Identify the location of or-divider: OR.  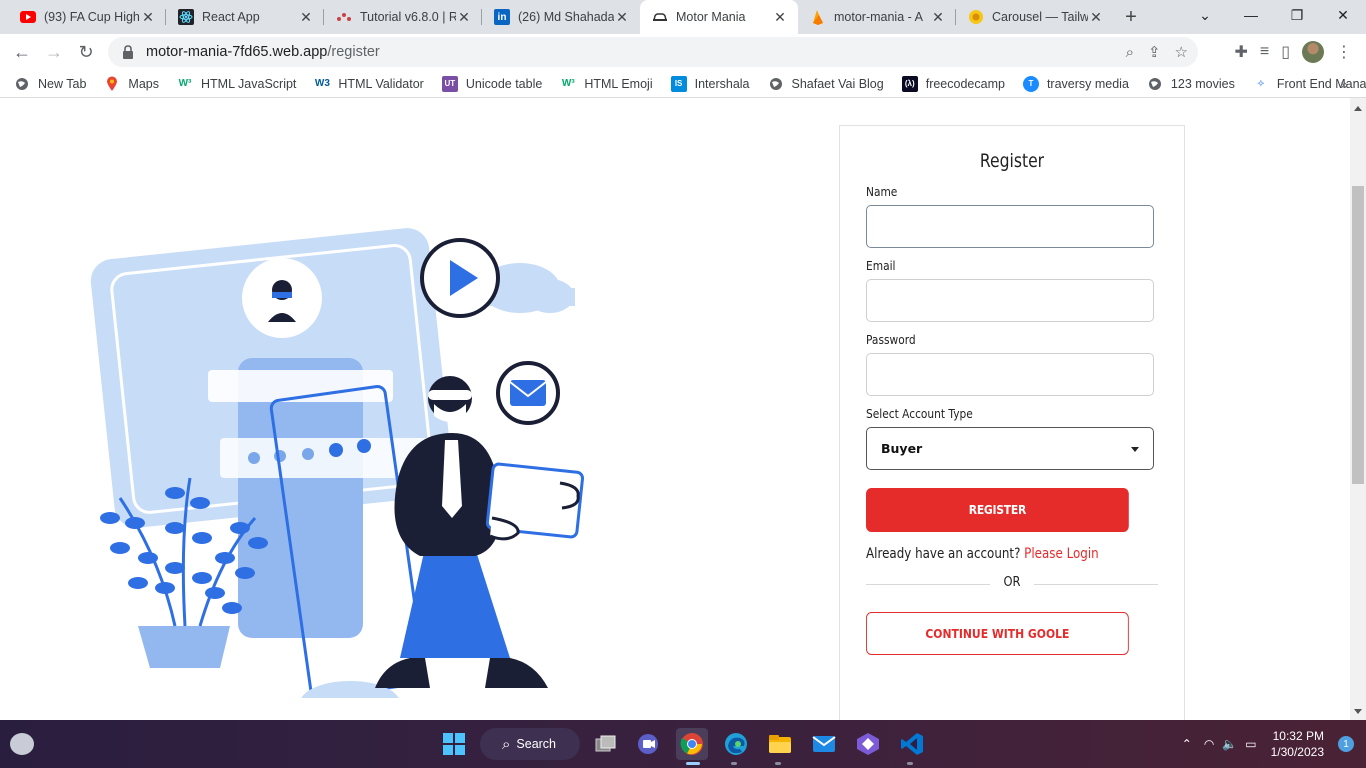
(1012, 584).